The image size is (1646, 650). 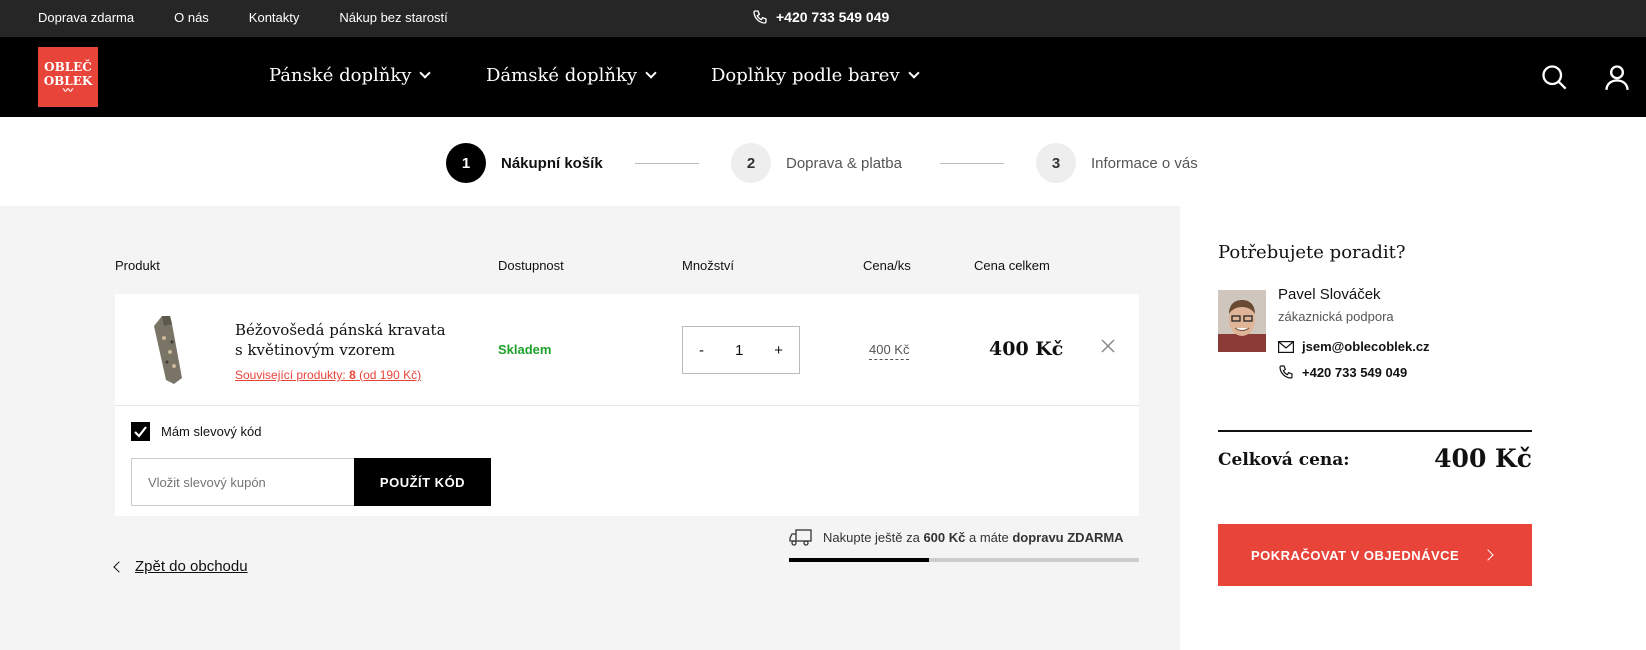 I want to click on support-phone-text: +420 733 549 049, so click(x=1355, y=372).